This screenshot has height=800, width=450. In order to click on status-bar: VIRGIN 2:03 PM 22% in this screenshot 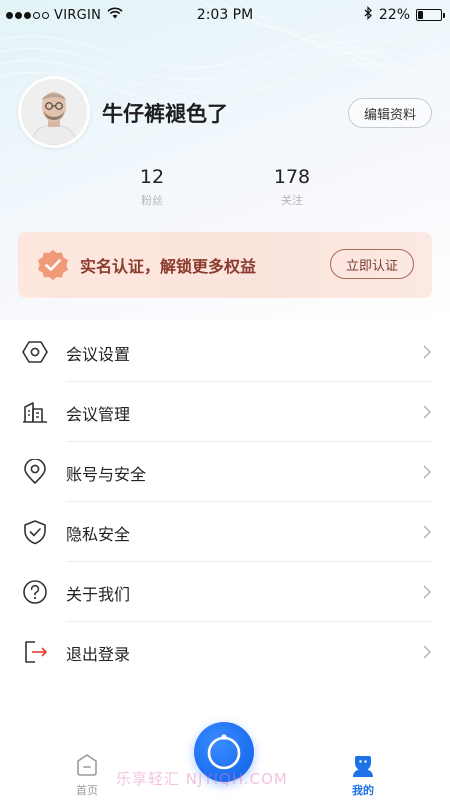, I will do `click(225, 15)`.